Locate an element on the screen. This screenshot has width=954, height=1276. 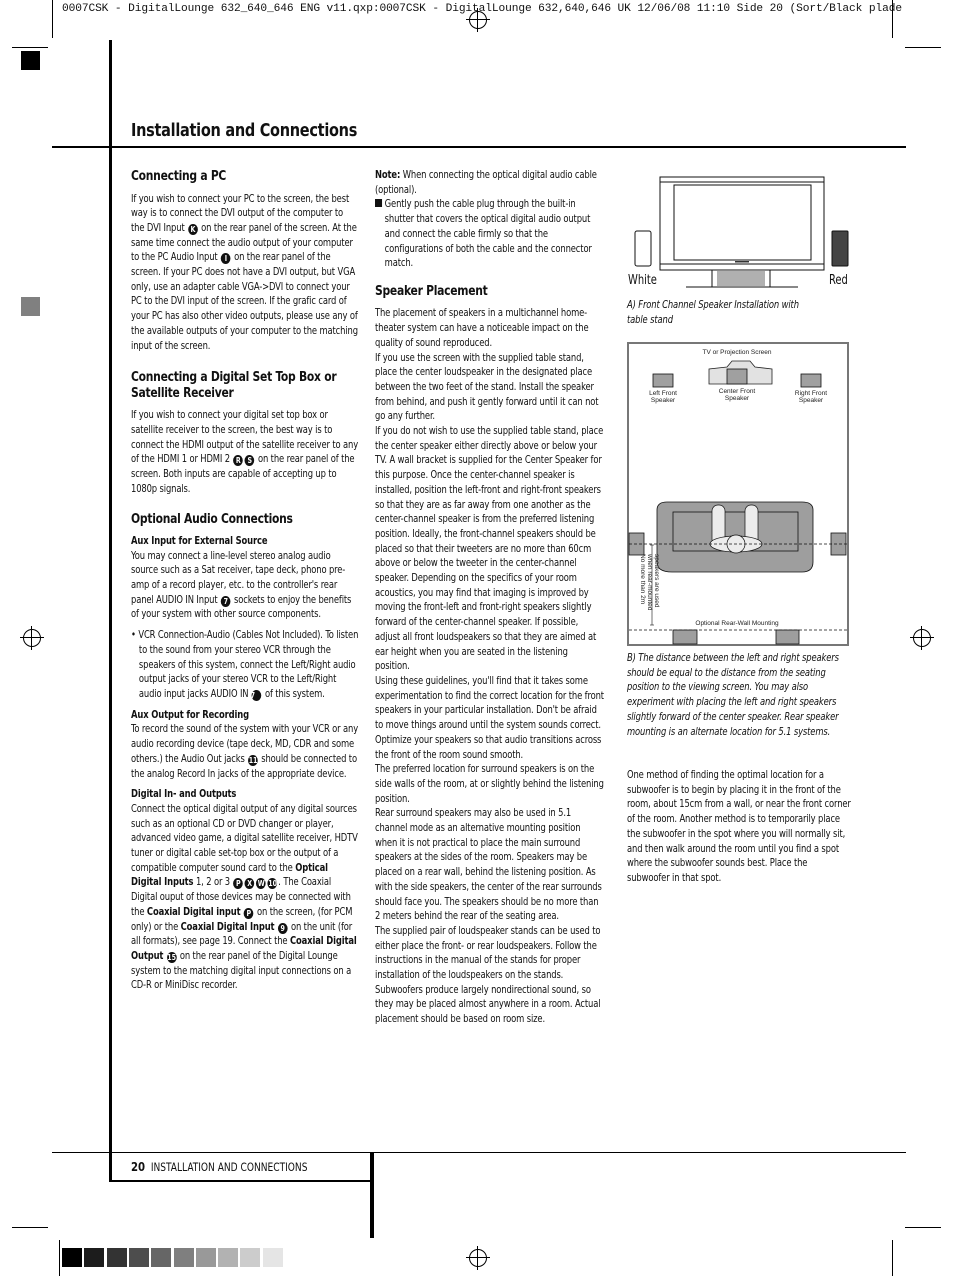
label-red: Red is located at coordinates (838, 280).